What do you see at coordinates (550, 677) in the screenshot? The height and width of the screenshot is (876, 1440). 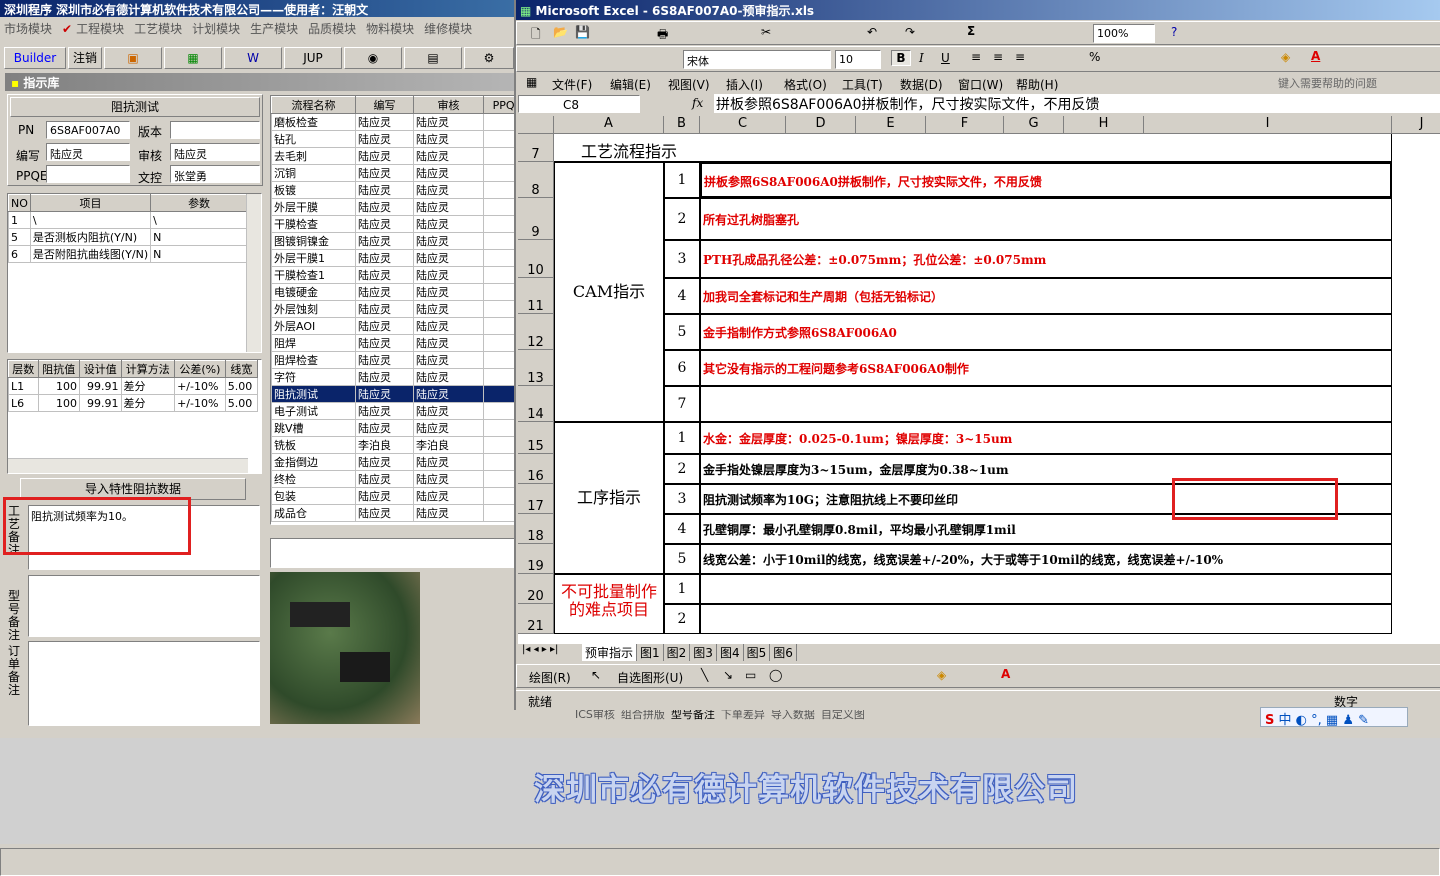 I see `draw-menu: 绘图(R)` at bounding box center [550, 677].